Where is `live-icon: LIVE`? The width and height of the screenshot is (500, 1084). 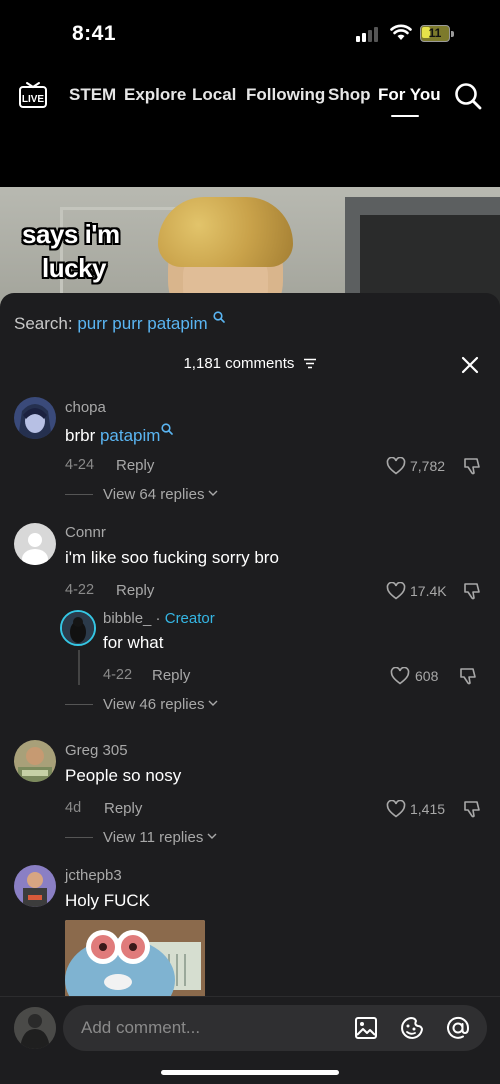 live-icon: LIVE is located at coordinates (33, 95).